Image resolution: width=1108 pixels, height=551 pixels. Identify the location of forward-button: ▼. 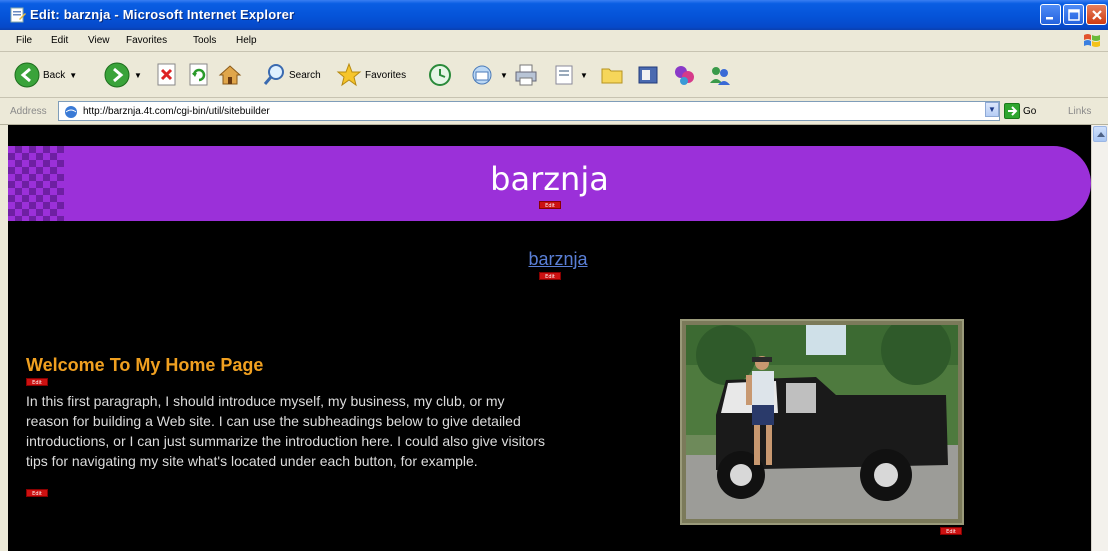
(123, 75).